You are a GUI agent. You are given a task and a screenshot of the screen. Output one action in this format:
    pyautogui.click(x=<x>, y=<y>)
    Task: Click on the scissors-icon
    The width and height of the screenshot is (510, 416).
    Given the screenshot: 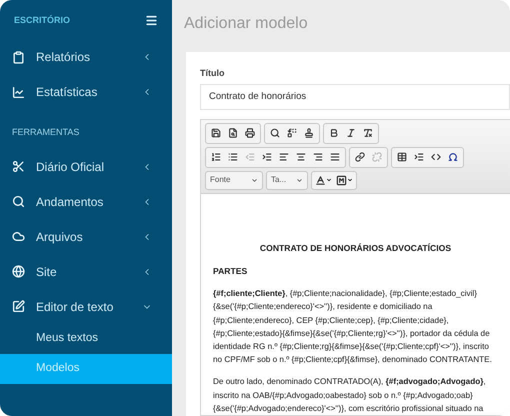 What is the action you would take?
    pyautogui.click(x=18, y=166)
    